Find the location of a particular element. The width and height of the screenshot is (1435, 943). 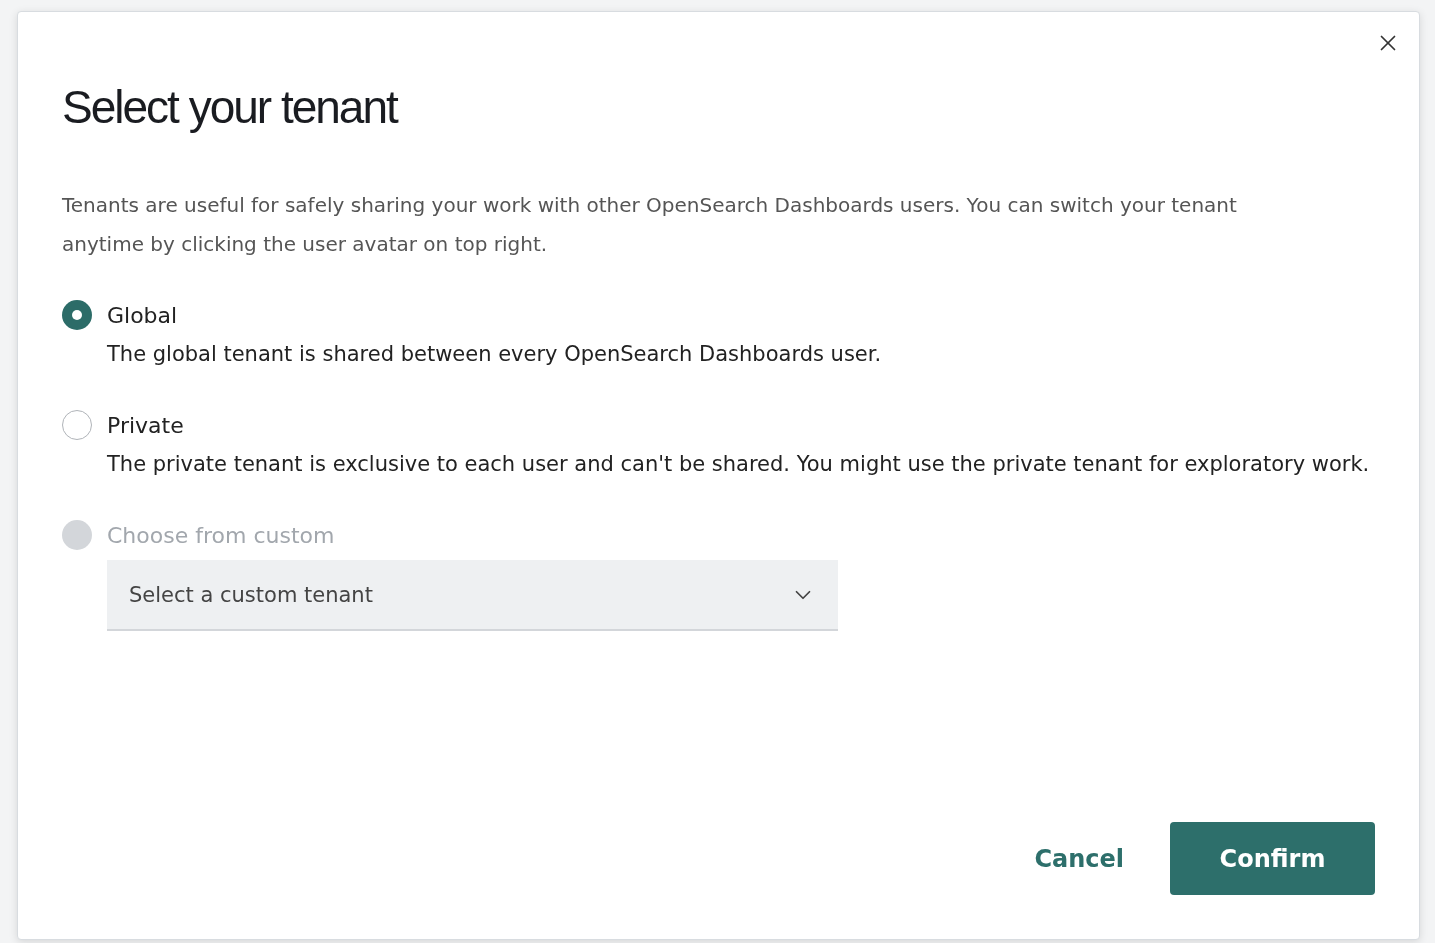

radio-label: Choose from custom is located at coordinates (221, 535).